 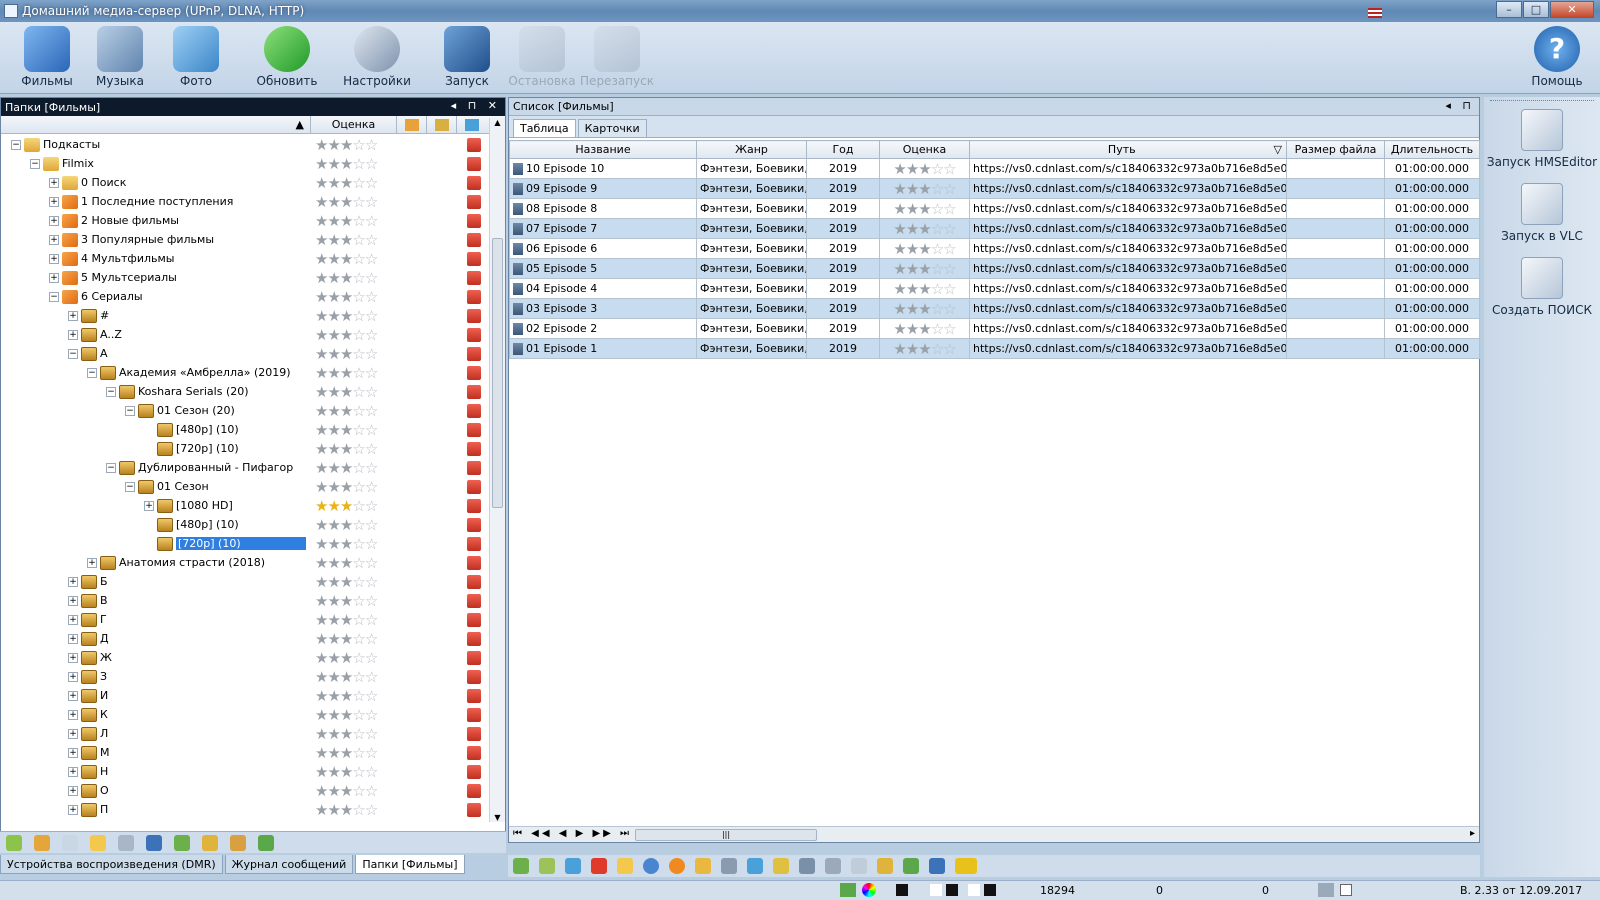 I want to click on list-icon, so click(x=833, y=866).